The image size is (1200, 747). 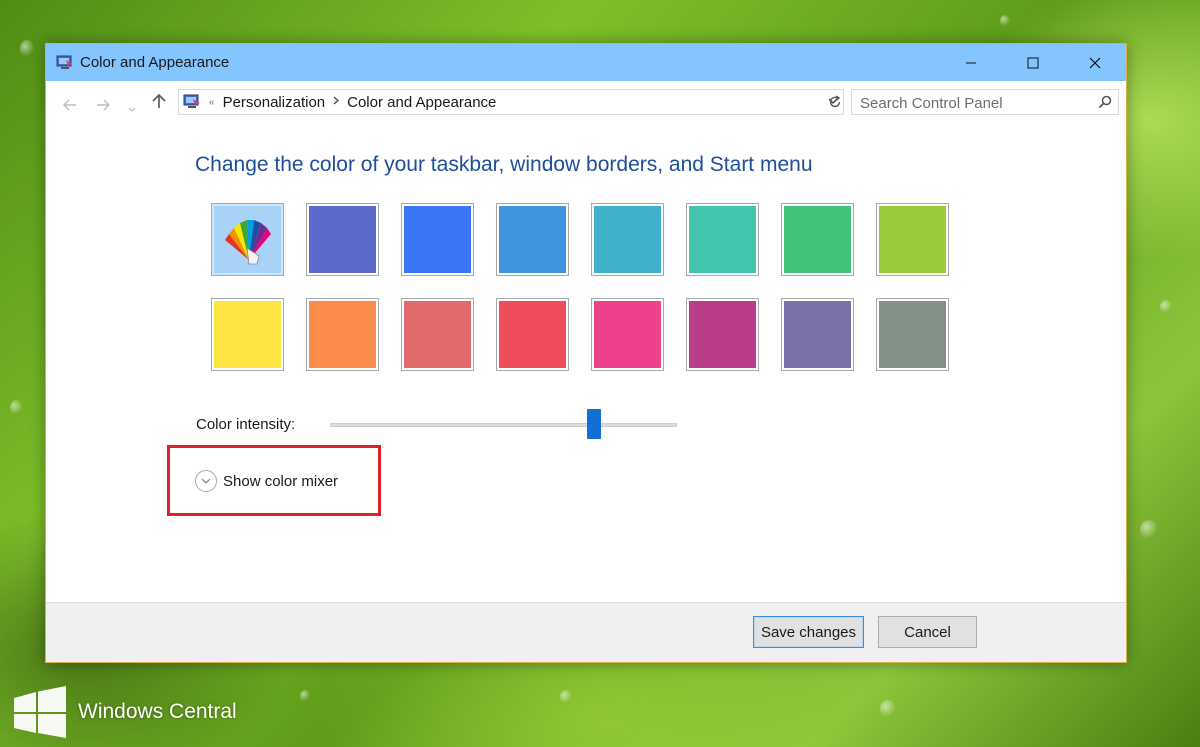 I want to click on minimize-button, so click(x=971, y=62).